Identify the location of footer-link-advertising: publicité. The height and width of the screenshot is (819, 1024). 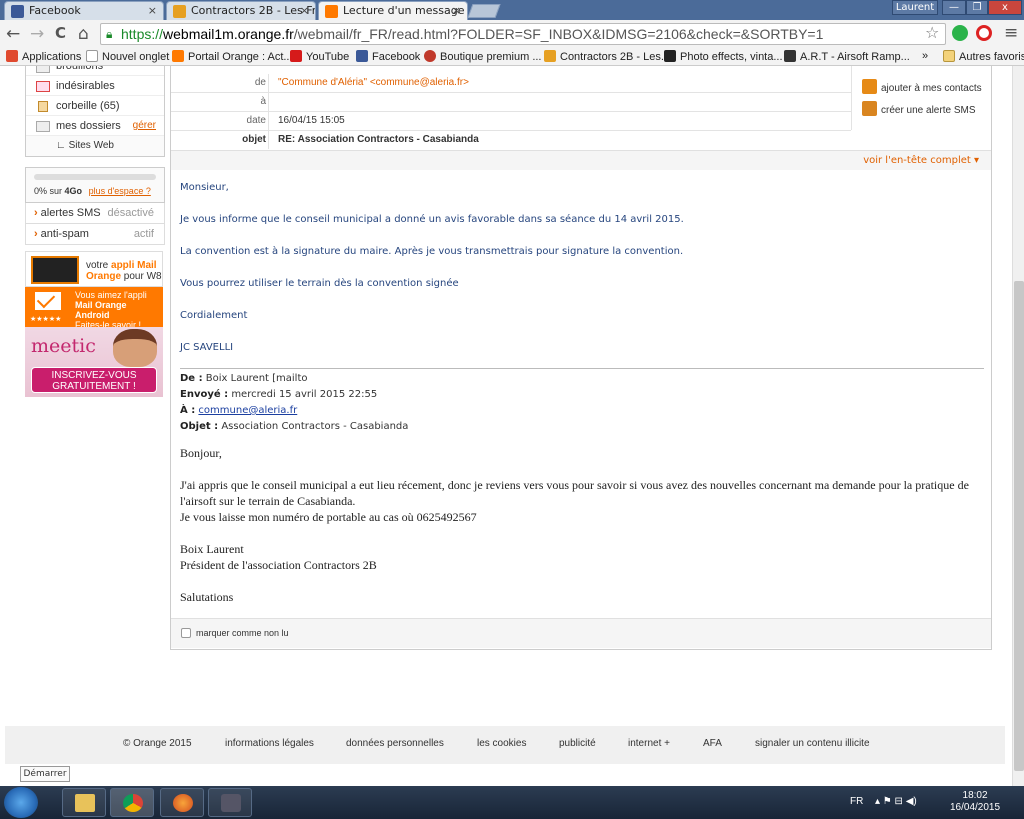
(577, 743).